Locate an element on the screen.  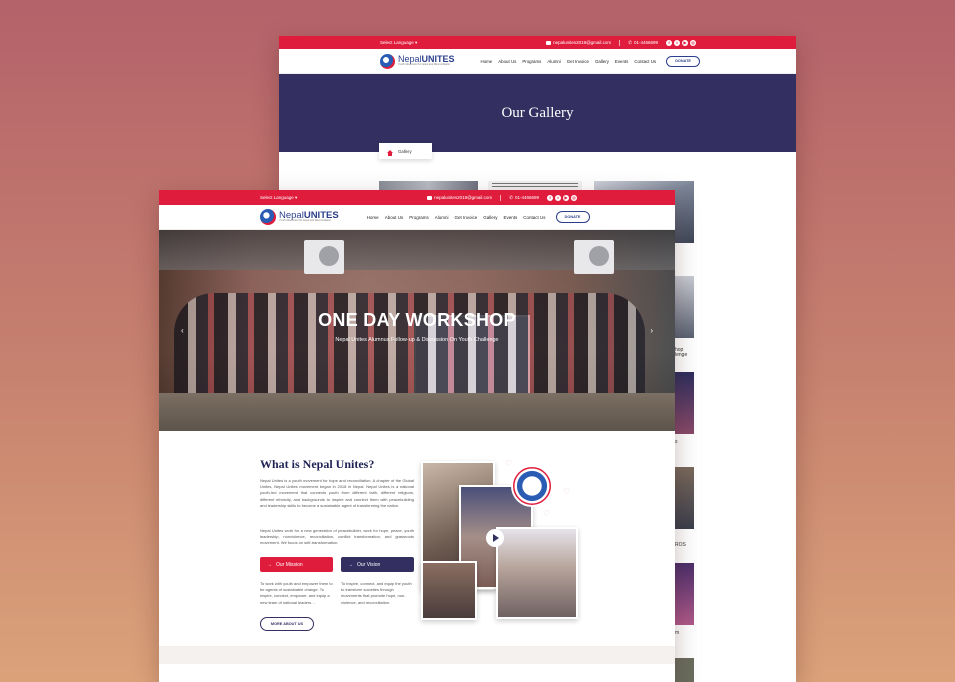
gallery-hero: Our Gallery is located at coordinates (537, 113).